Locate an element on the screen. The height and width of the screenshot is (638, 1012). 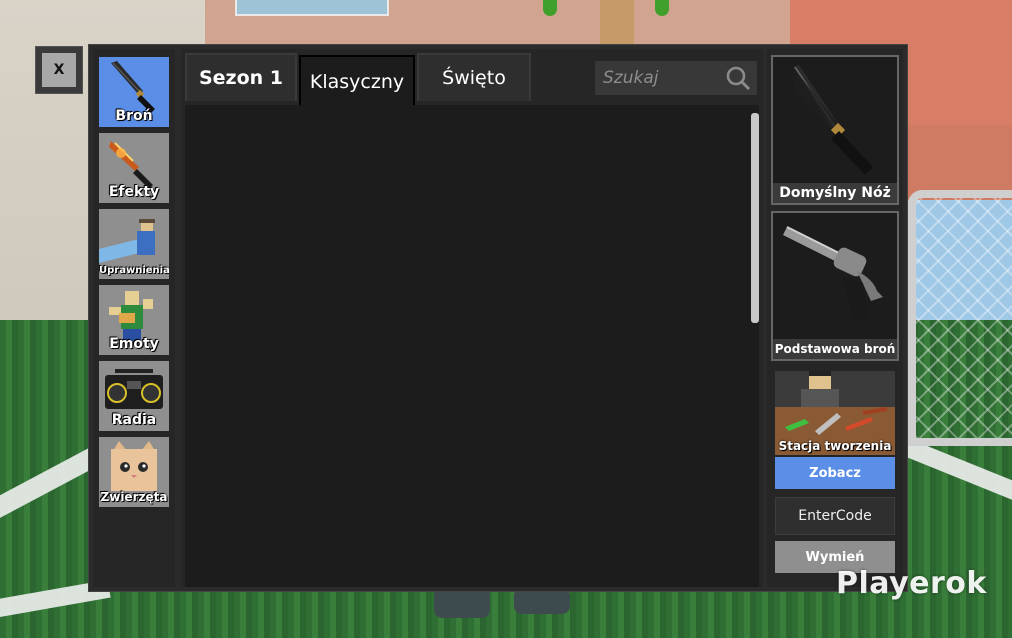
category-label: Broń is located at coordinates (134, 116).